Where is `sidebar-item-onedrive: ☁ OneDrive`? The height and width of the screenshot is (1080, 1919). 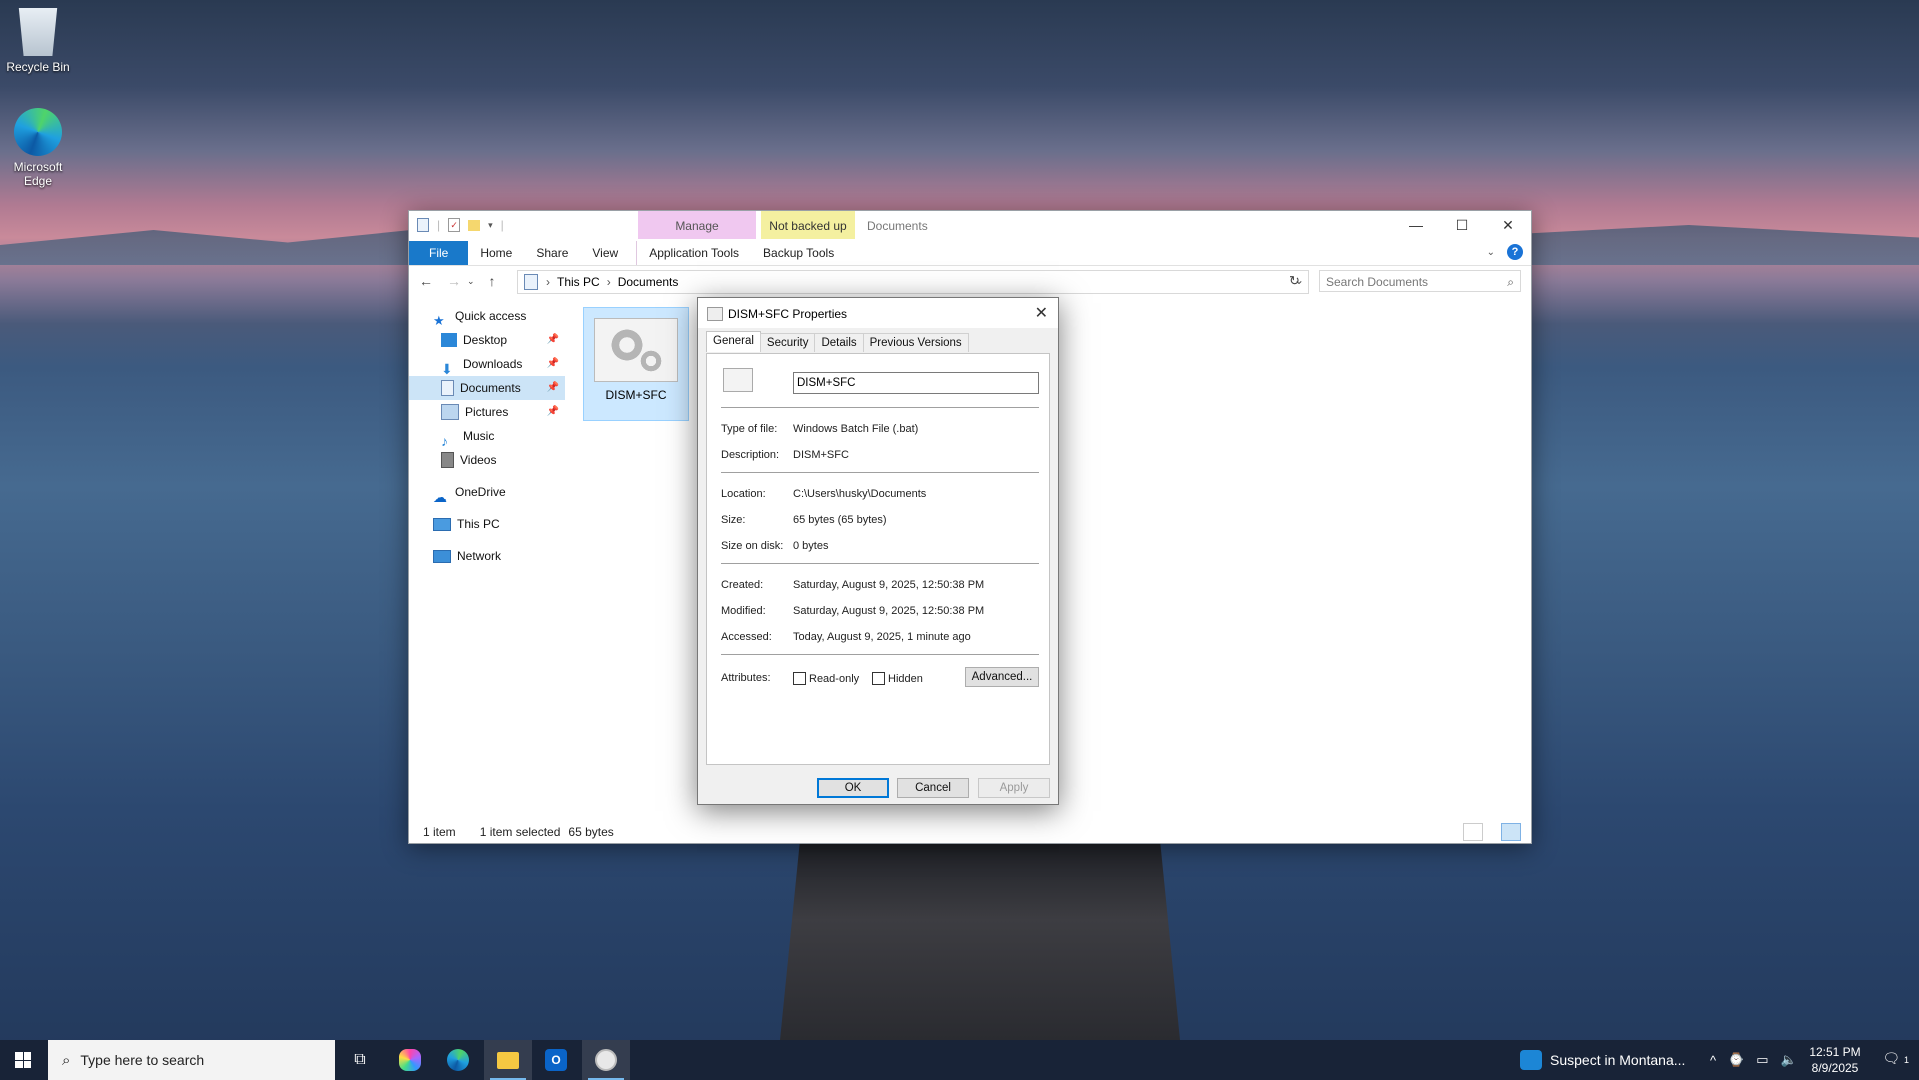 sidebar-item-onedrive: ☁ OneDrive is located at coordinates (487, 492).